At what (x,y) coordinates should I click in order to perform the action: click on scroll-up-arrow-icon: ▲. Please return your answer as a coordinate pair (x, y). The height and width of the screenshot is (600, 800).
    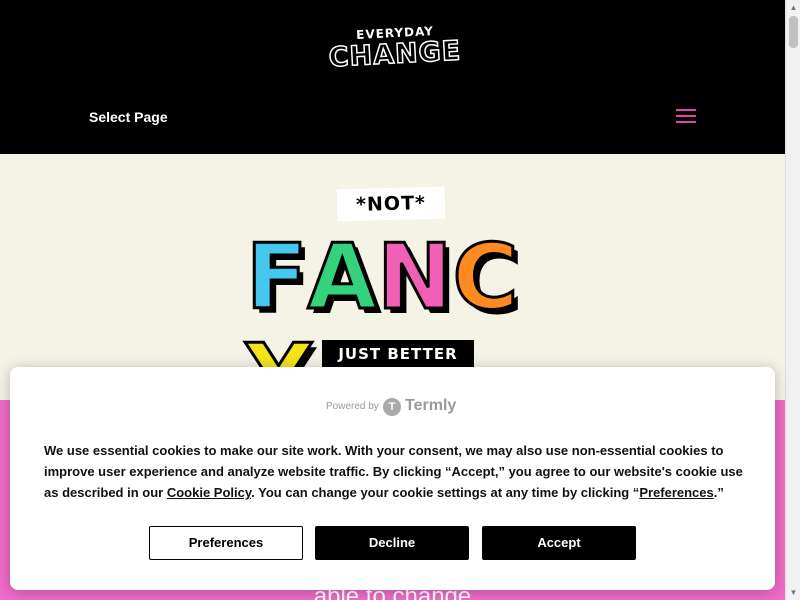
    Looking at the image, I should click on (793, 7).